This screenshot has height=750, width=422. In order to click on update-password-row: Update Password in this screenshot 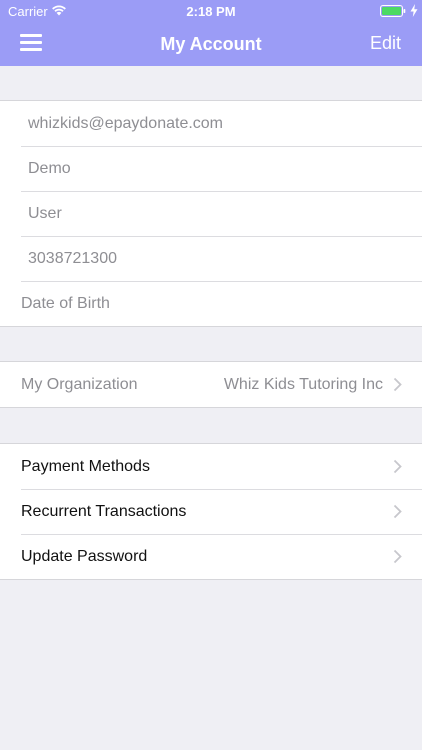, I will do `click(211, 556)`.